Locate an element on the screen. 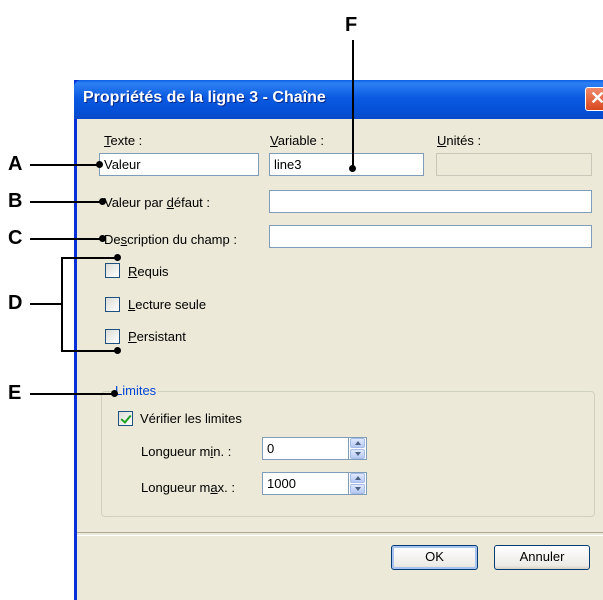  callout-e-line is located at coordinates (72, 394).